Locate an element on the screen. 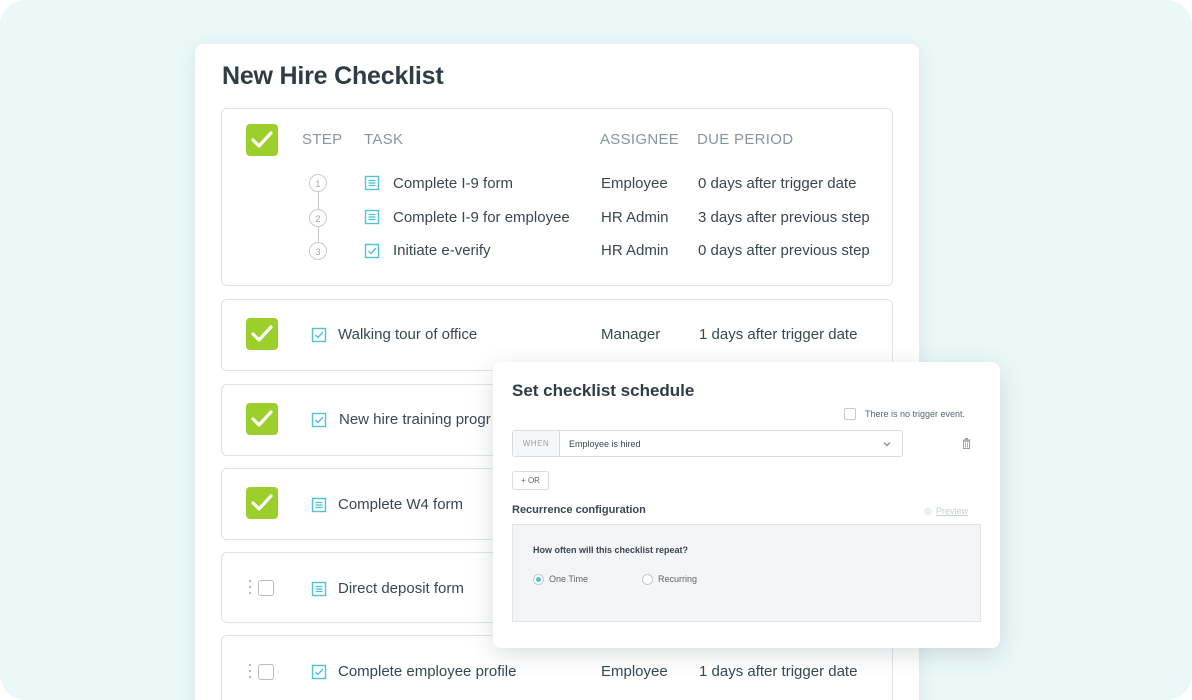 The height and width of the screenshot is (700, 1192). option-recurring-label: Recurring is located at coordinates (678, 579).